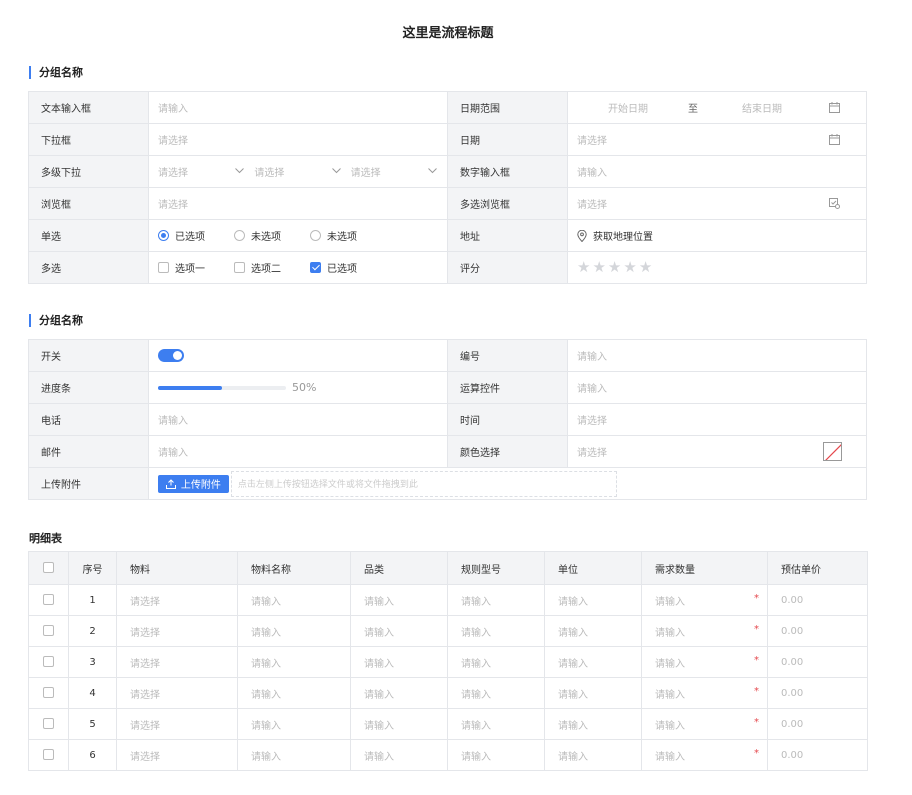  Describe the element at coordinates (302, 171) in the screenshot. I see `cascade-select-2: 请选择` at that location.